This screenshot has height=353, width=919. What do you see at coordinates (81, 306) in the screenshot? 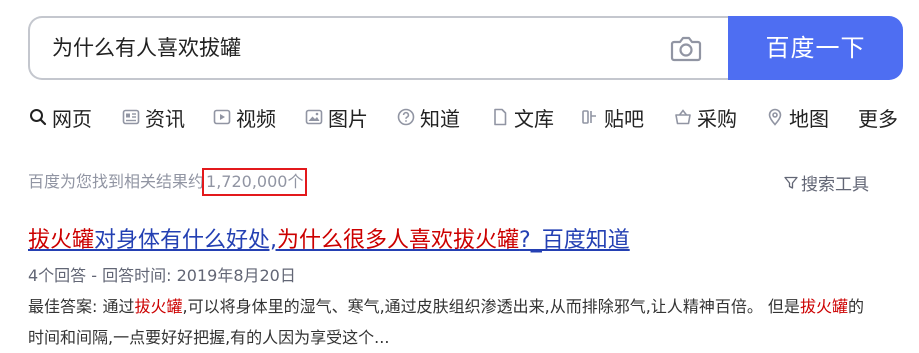
I see `abstract-text: 最佳答案: 通过` at bounding box center [81, 306].